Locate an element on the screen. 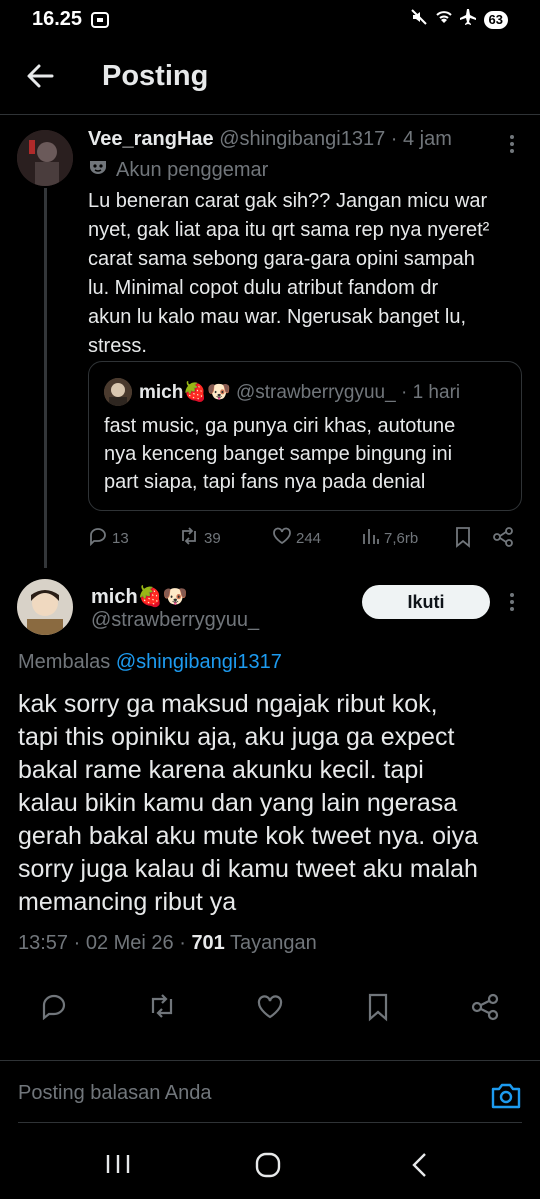 The height and width of the screenshot is (1199, 540). parent-reply-button: 13 is located at coordinates (108, 538).